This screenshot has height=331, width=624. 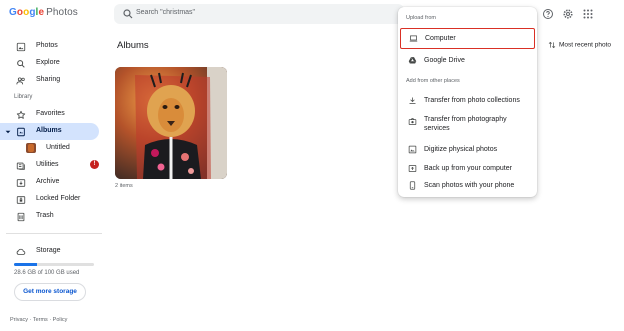 What do you see at coordinates (48, 181) in the screenshot?
I see `sidebar-item-label: Archive` at bounding box center [48, 181].